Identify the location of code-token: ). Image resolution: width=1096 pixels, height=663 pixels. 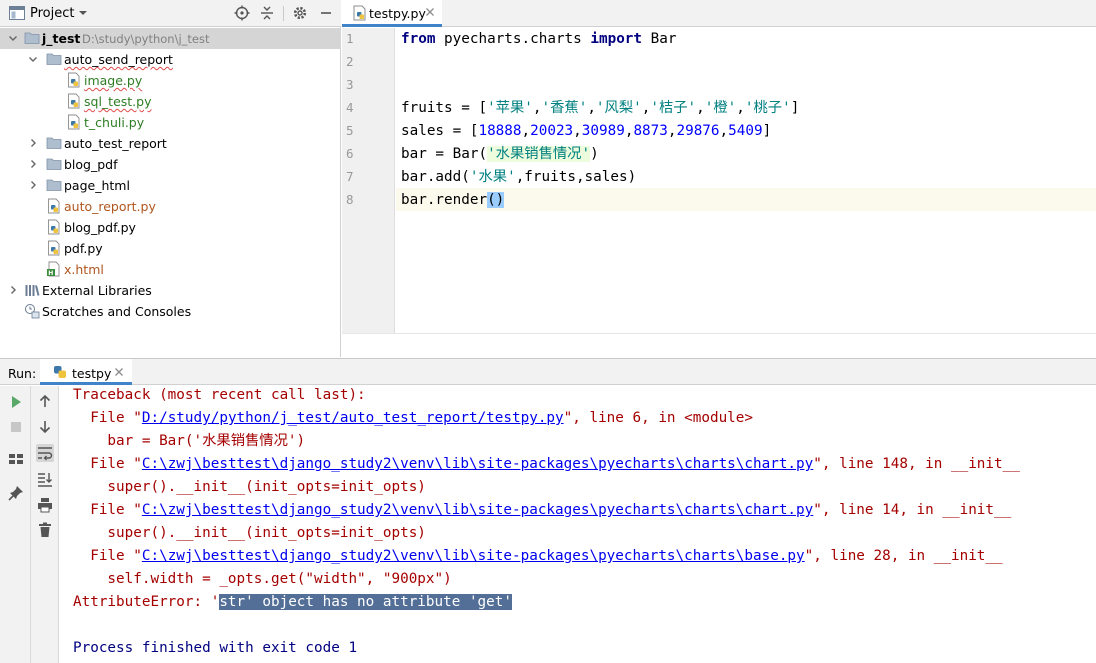
(594, 154).